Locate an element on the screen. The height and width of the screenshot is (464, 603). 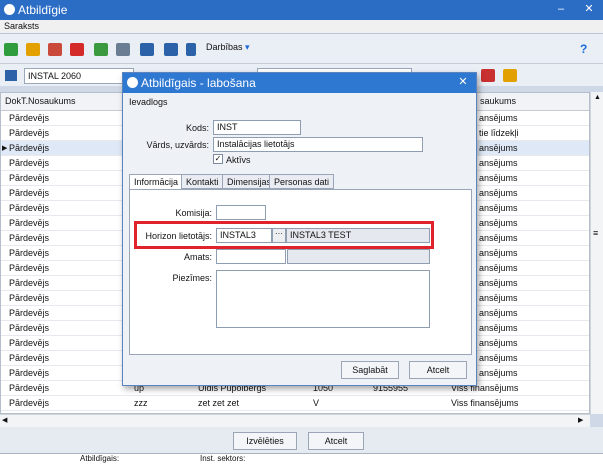
dialog-cancel-button: Atcelt is located at coordinates (438, 370).